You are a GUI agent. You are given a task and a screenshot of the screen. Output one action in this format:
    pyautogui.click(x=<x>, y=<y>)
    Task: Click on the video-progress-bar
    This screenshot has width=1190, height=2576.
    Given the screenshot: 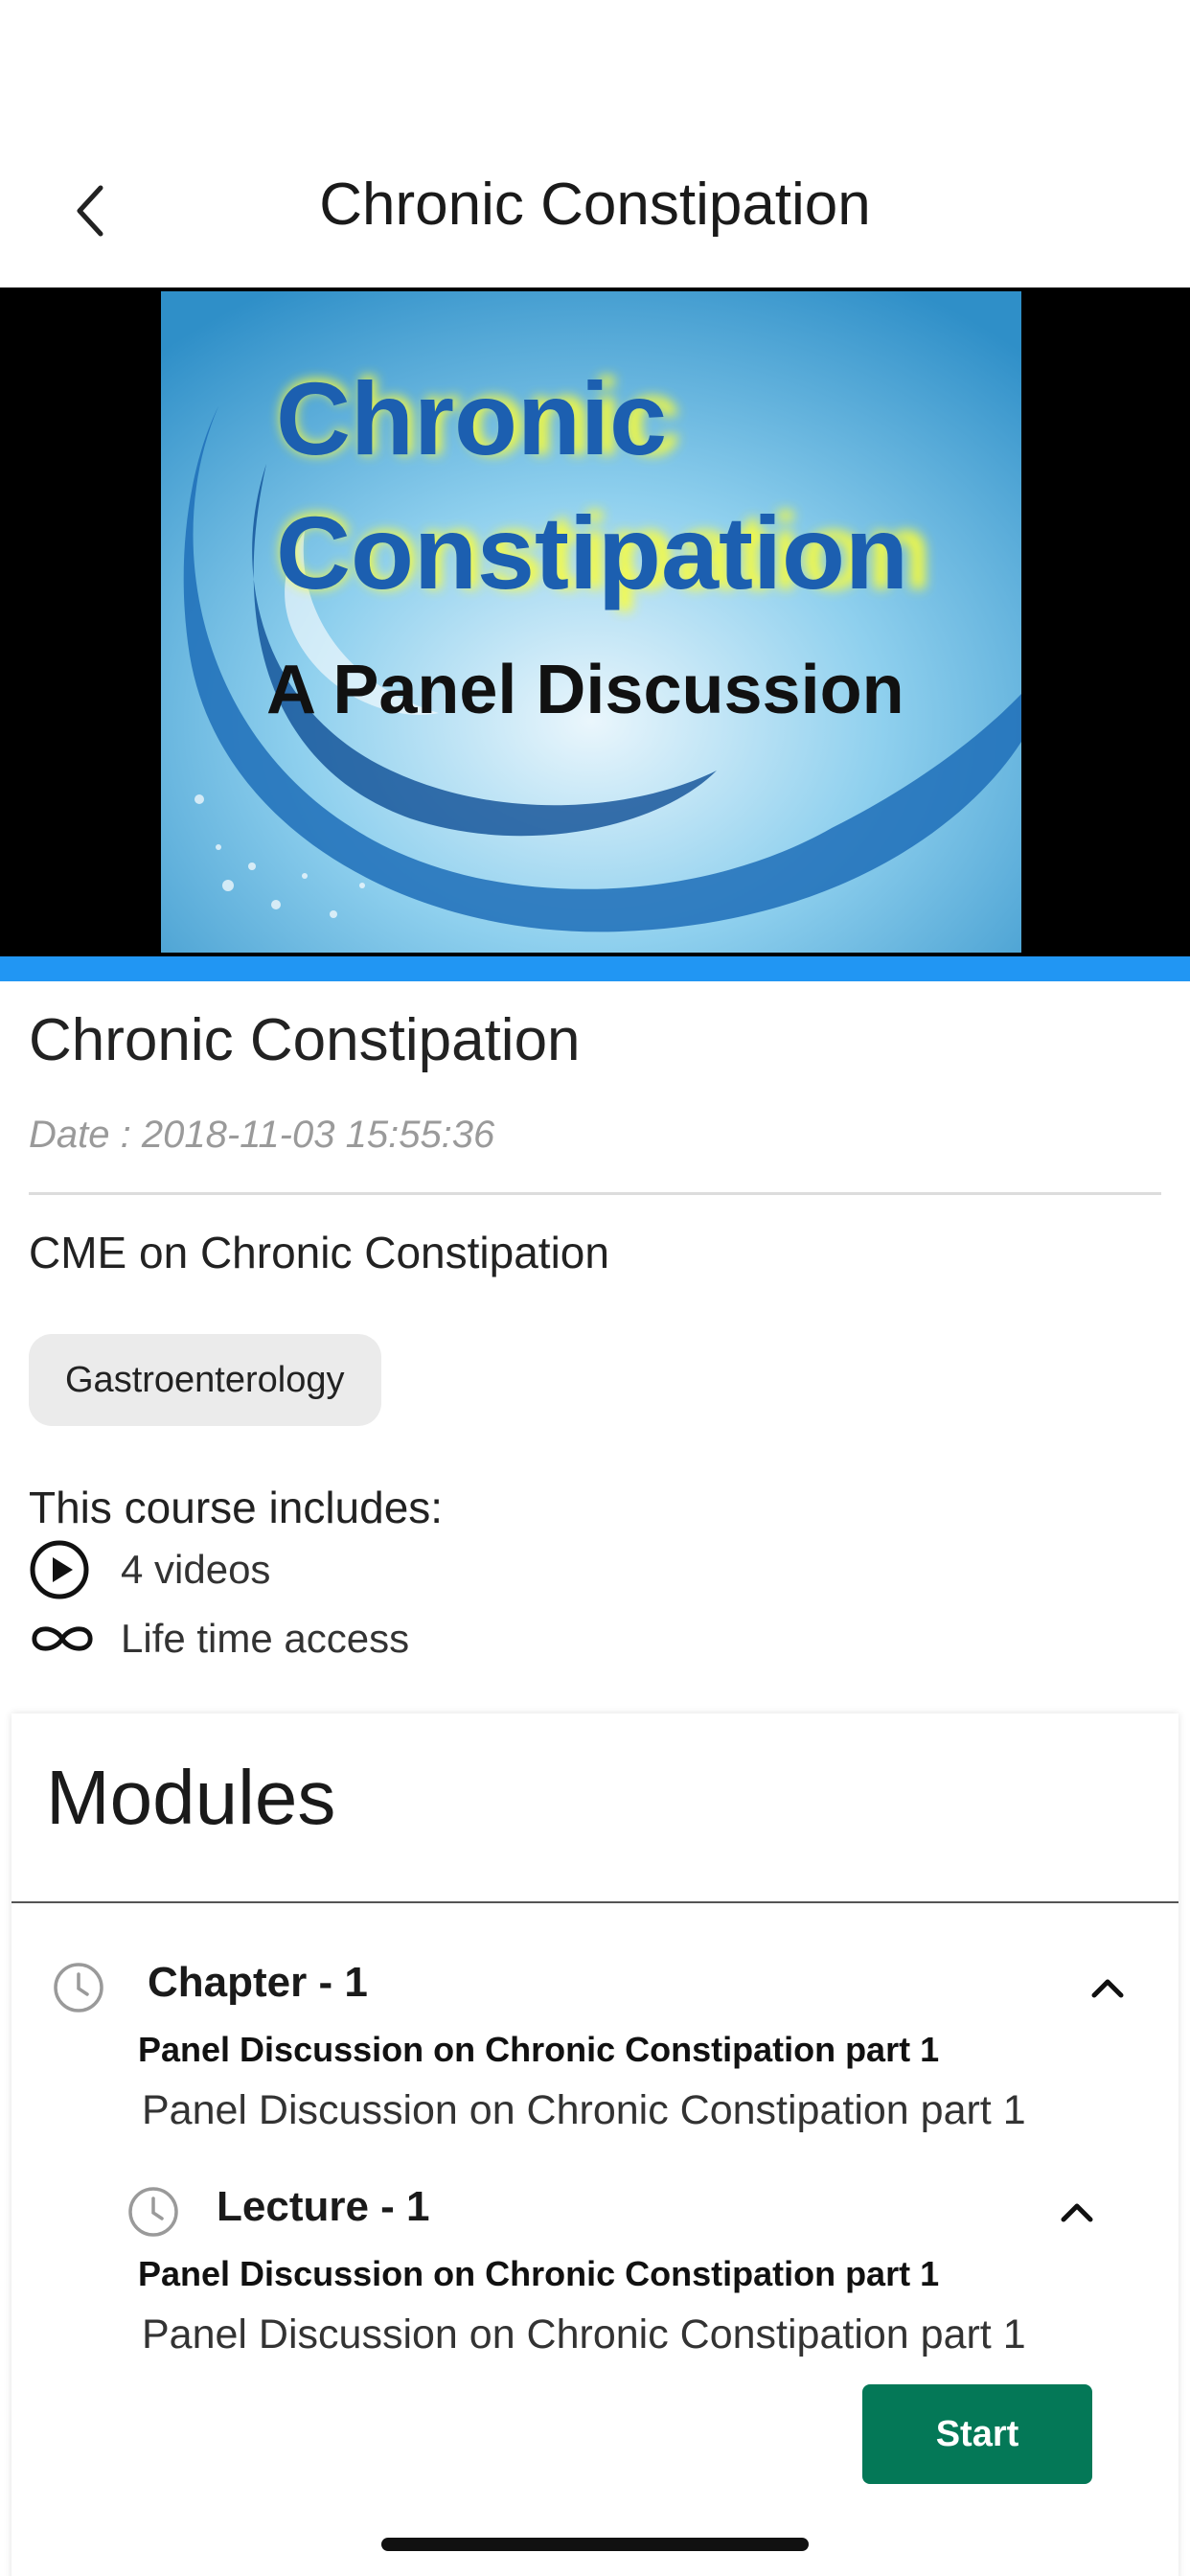 What is the action you would take?
    pyautogui.click(x=595, y=968)
    